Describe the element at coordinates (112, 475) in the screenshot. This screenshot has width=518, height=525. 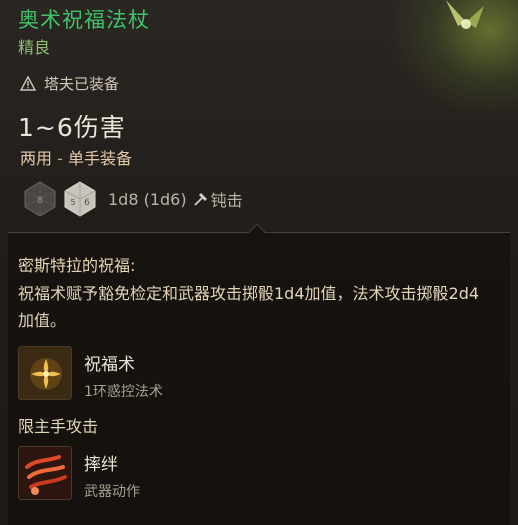
I see `ability-info: 摔绊 武器动作` at that location.